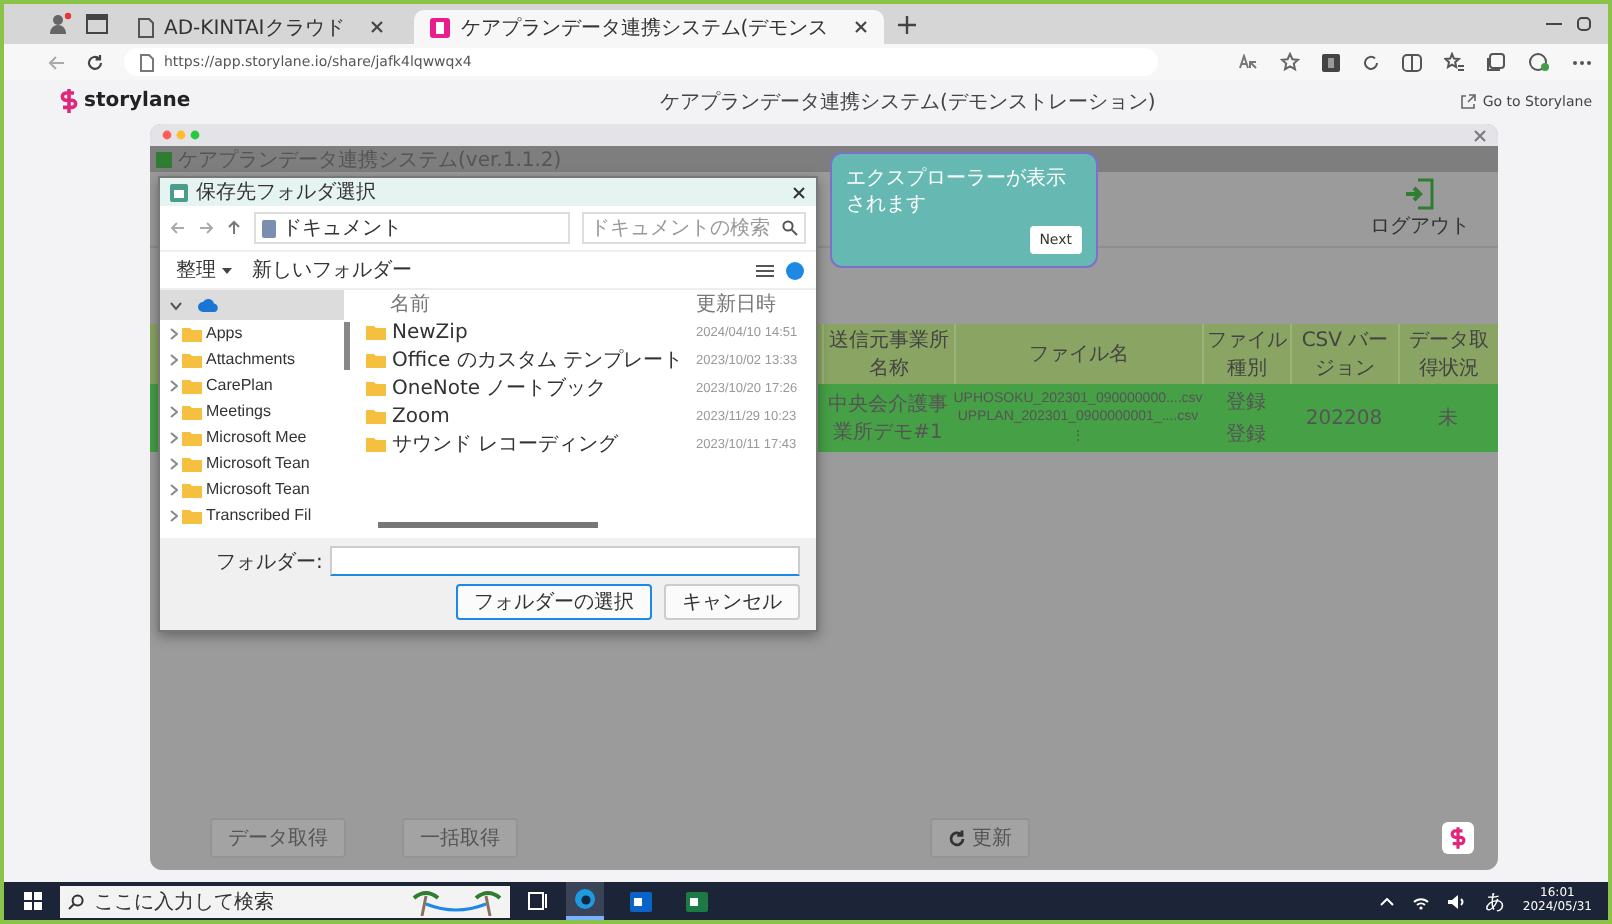 Image resolution: width=1612 pixels, height=924 pixels. What do you see at coordinates (957, 192) in the screenshot?
I see `tooltip-text: エクスプローラーが表示されます` at bounding box center [957, 192].